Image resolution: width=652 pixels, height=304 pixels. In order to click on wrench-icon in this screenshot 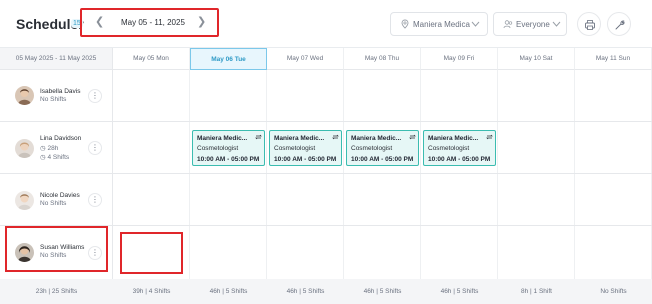, I will do `click(620, 25)`.